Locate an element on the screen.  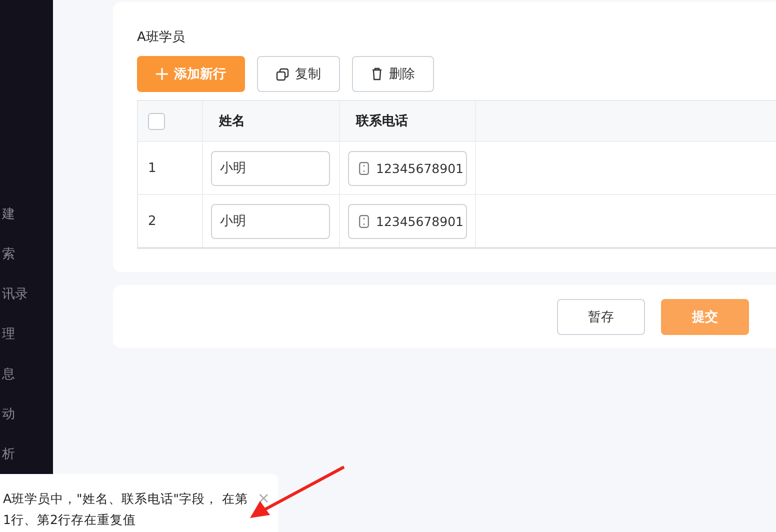
column-header: 联系电话 is located at coordinates (382, 121).